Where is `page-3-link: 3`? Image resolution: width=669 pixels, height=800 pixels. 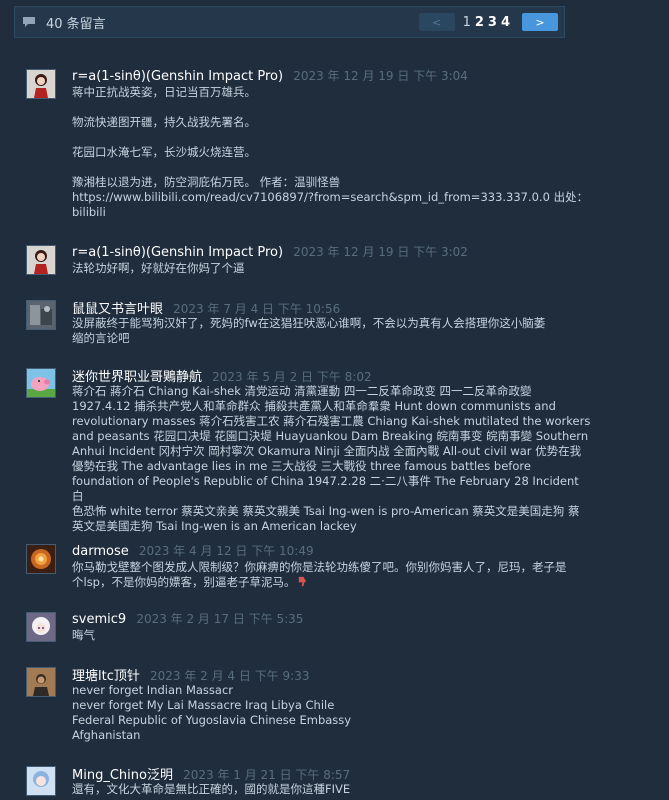 page-3-link: 3 is located at coordinates (492, 22).